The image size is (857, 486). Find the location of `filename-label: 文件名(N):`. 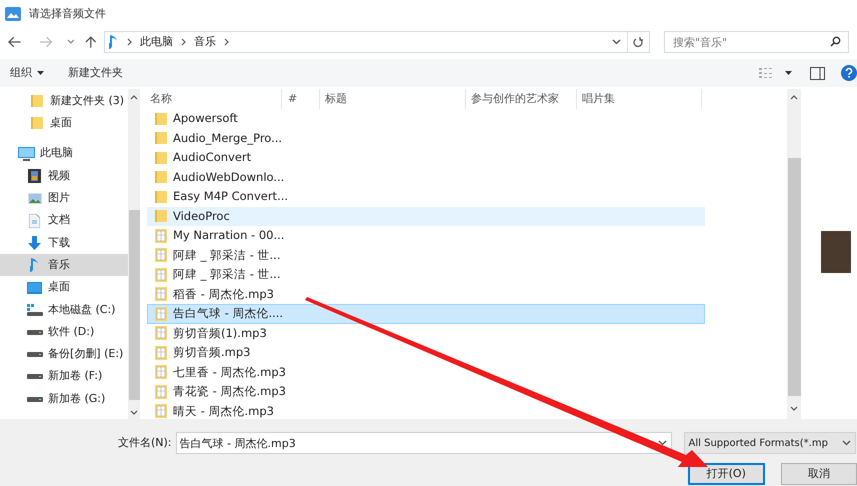

filename-label: 文件名(N): is located at coordinates (145, 442).